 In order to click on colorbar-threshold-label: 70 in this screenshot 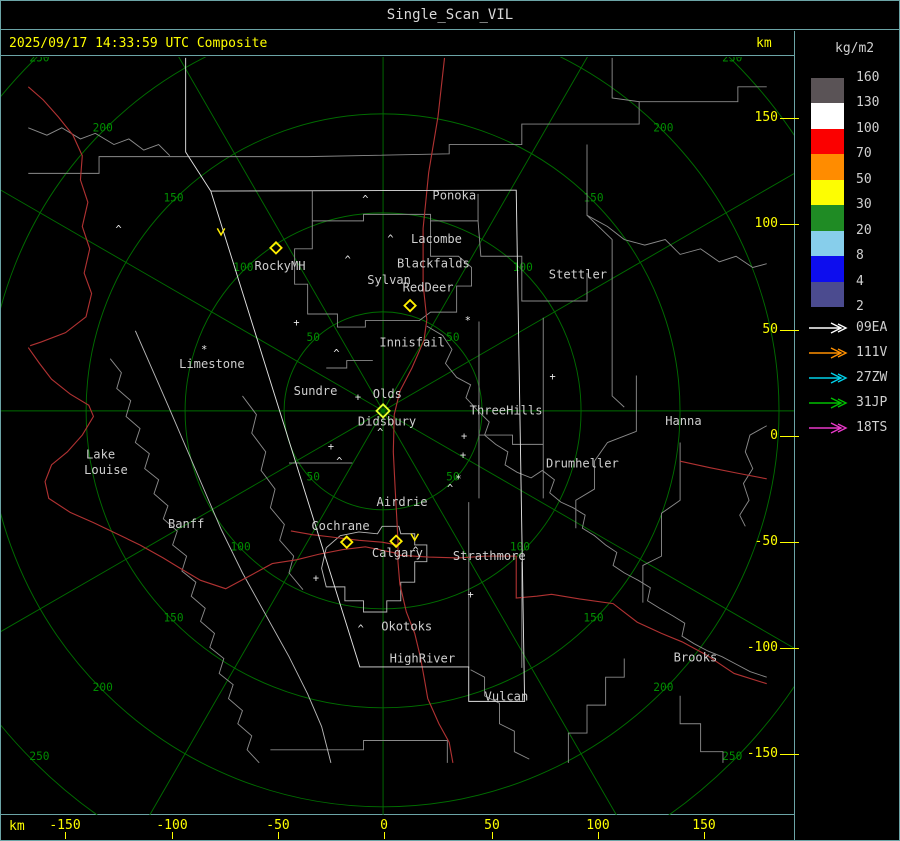, I will do `click(864, 154)`.